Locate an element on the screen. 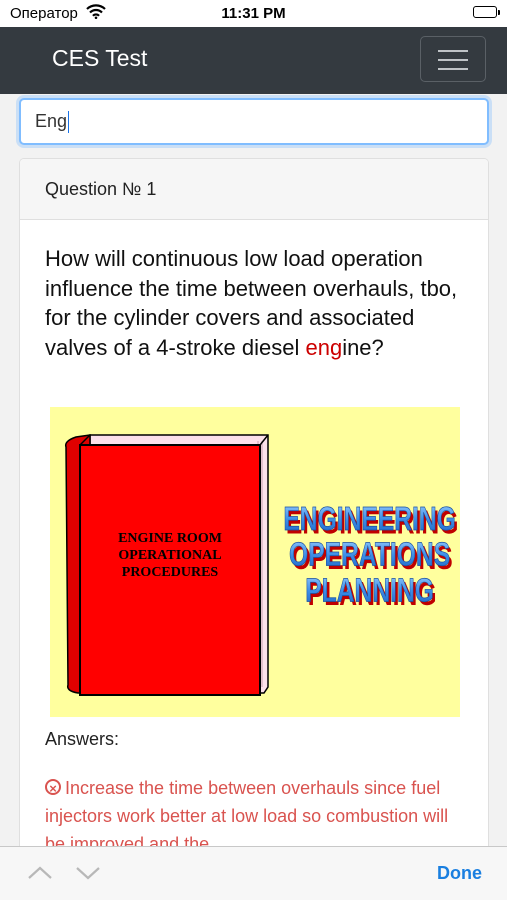 The image size is (507, 900). status-bar: Оператор 11:31 PM is located at coordinates (253, 13).